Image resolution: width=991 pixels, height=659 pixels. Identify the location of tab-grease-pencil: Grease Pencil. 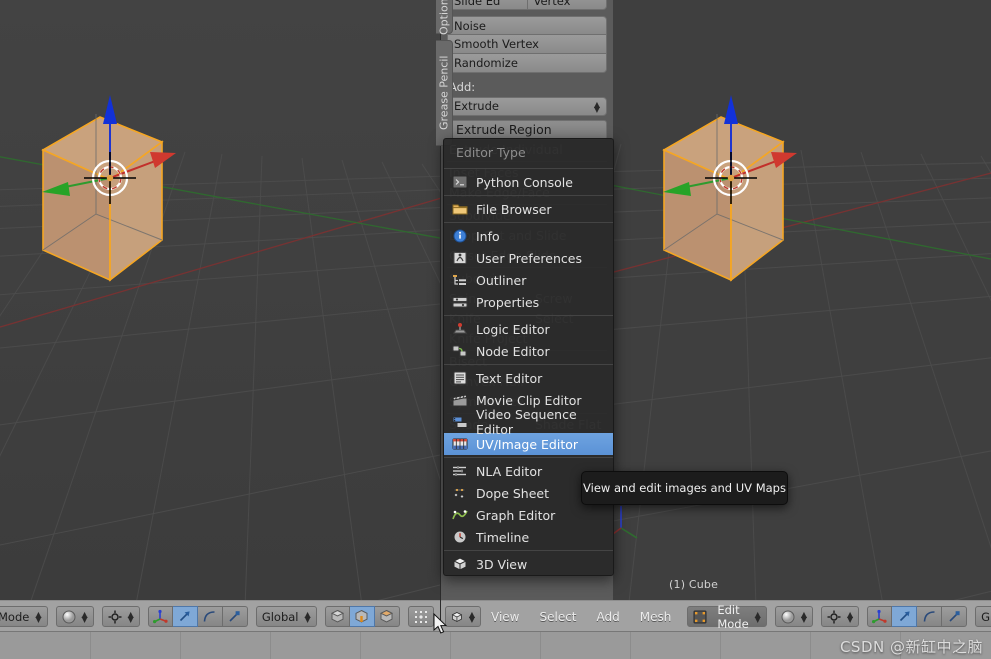
(444, 93).